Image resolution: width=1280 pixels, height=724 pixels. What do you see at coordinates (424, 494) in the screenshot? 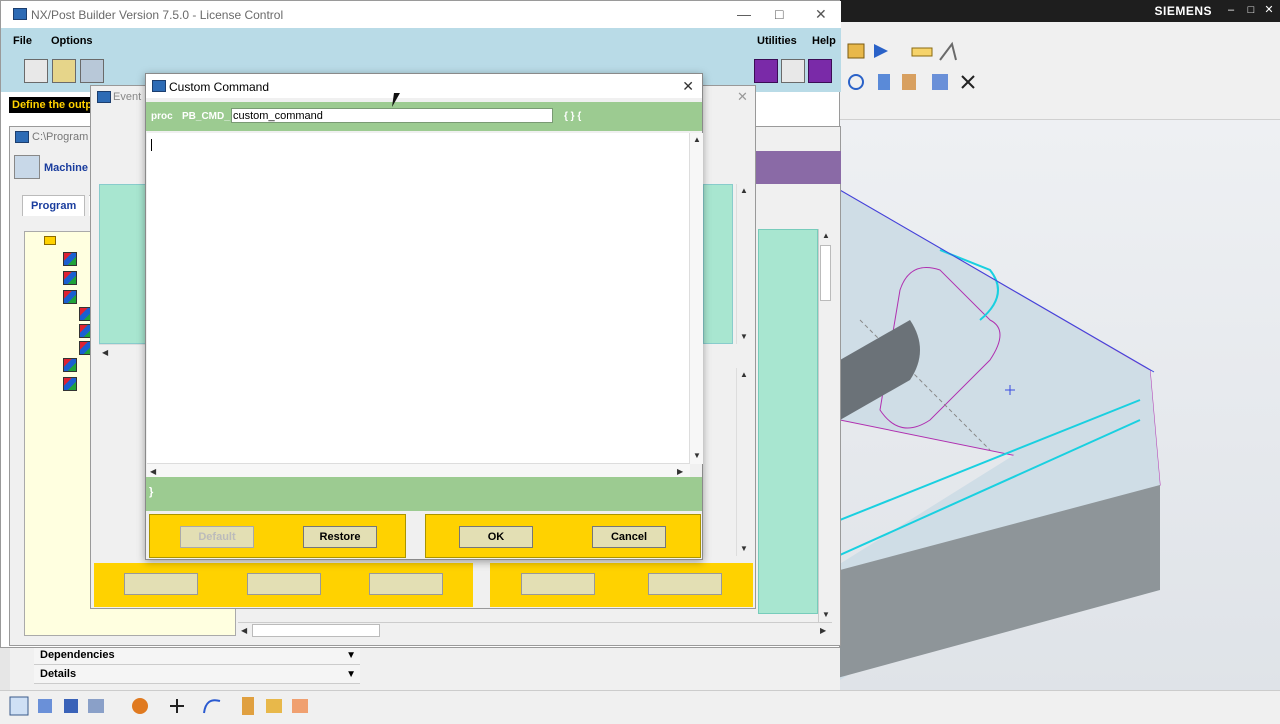
I see `closing-brace-bar: }` at bounding box center [424, 494].